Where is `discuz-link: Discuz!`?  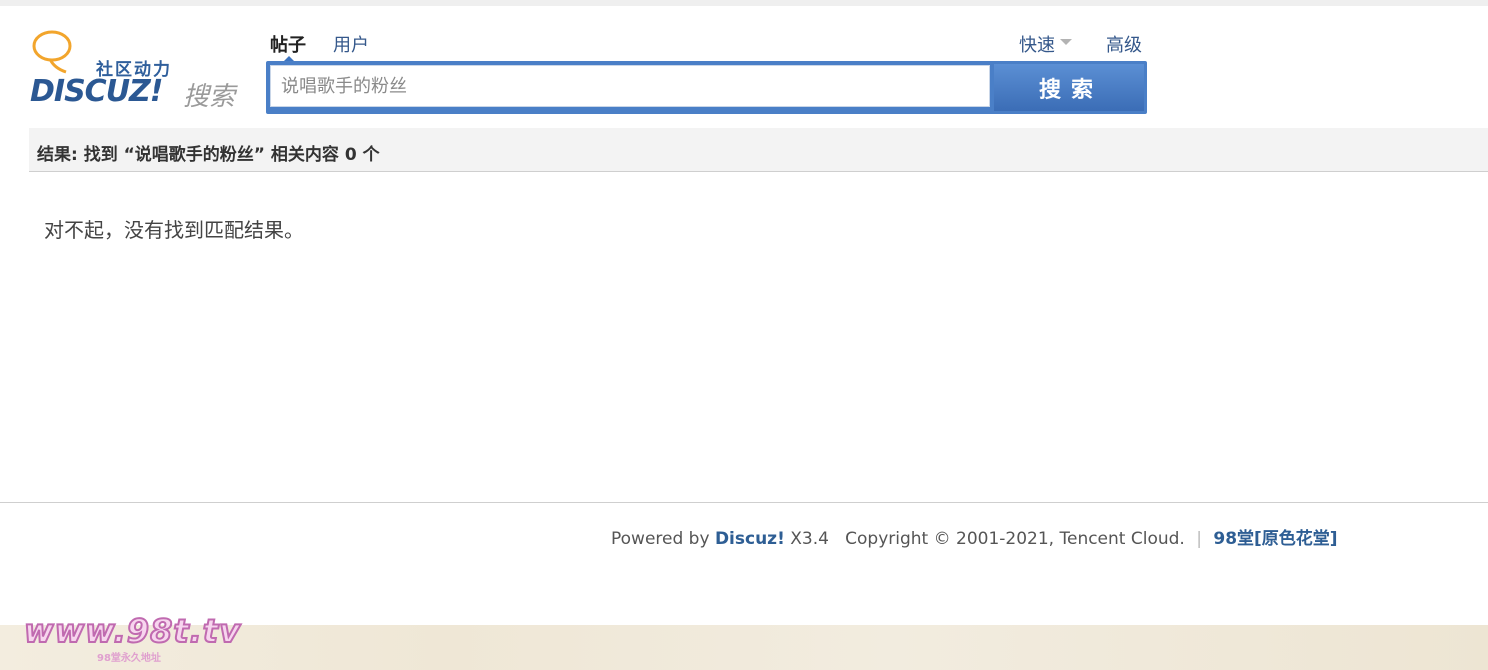 discuz-link: Discuz! is located at coordinates (750, 539).